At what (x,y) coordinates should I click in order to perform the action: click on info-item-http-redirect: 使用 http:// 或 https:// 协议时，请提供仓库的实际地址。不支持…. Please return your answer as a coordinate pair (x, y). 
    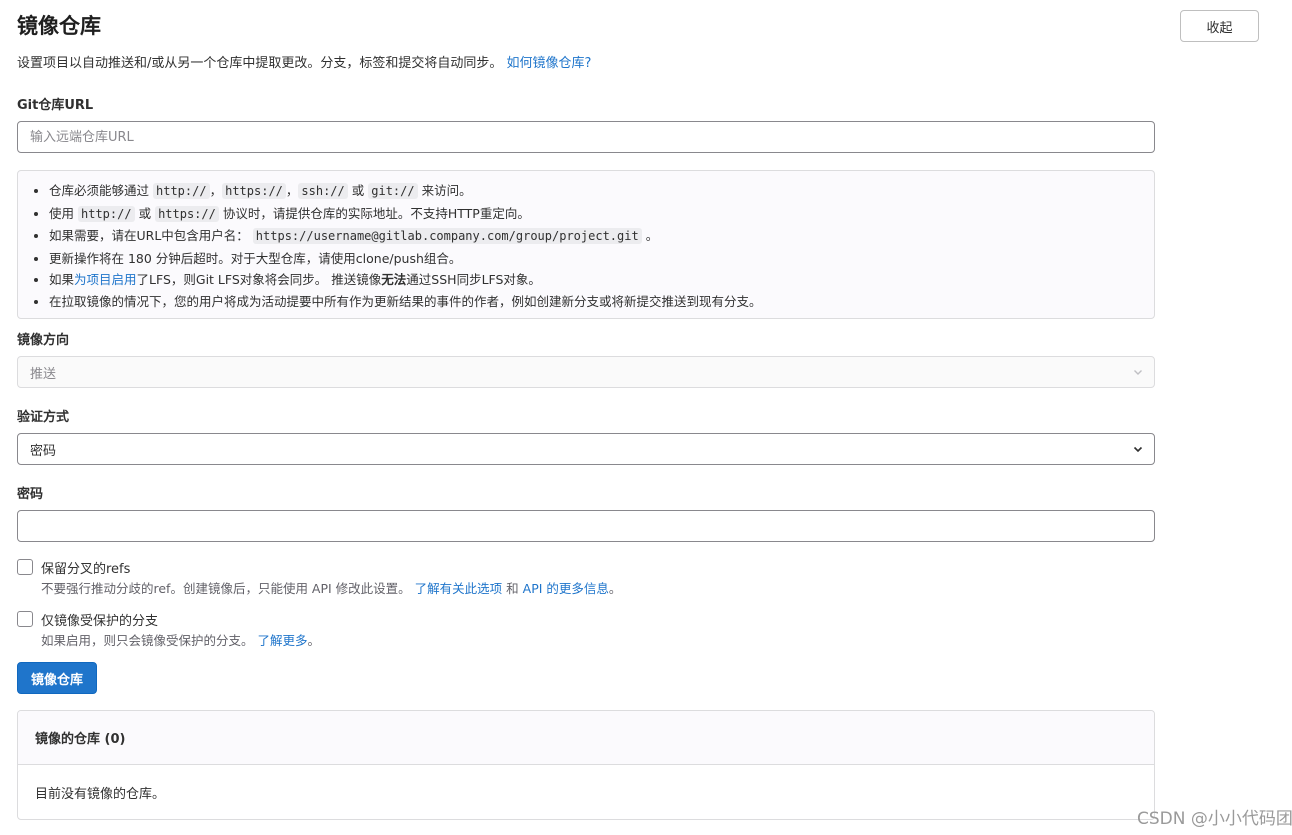
    Looking at the image, I should click on (601, 214).